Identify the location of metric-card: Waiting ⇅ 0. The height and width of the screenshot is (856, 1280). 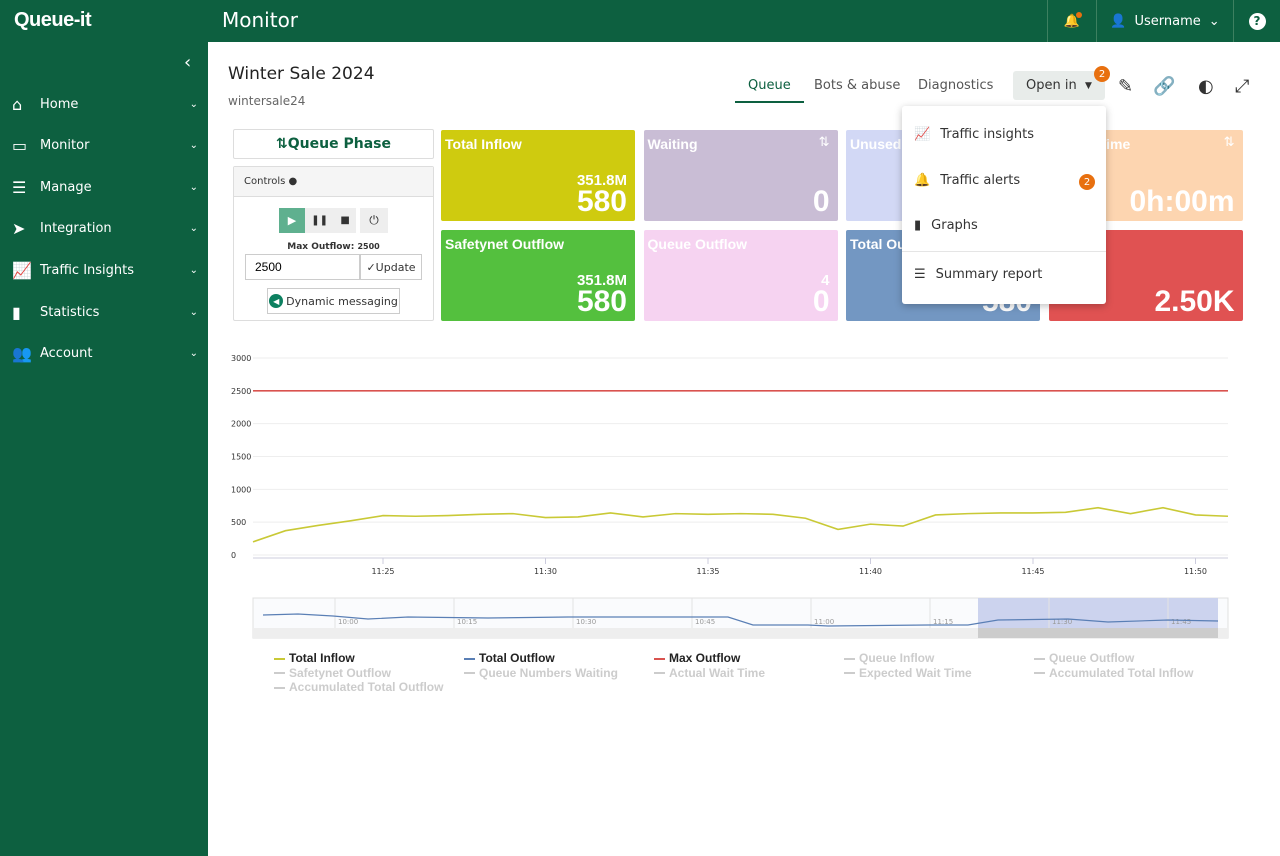
(740, 175).